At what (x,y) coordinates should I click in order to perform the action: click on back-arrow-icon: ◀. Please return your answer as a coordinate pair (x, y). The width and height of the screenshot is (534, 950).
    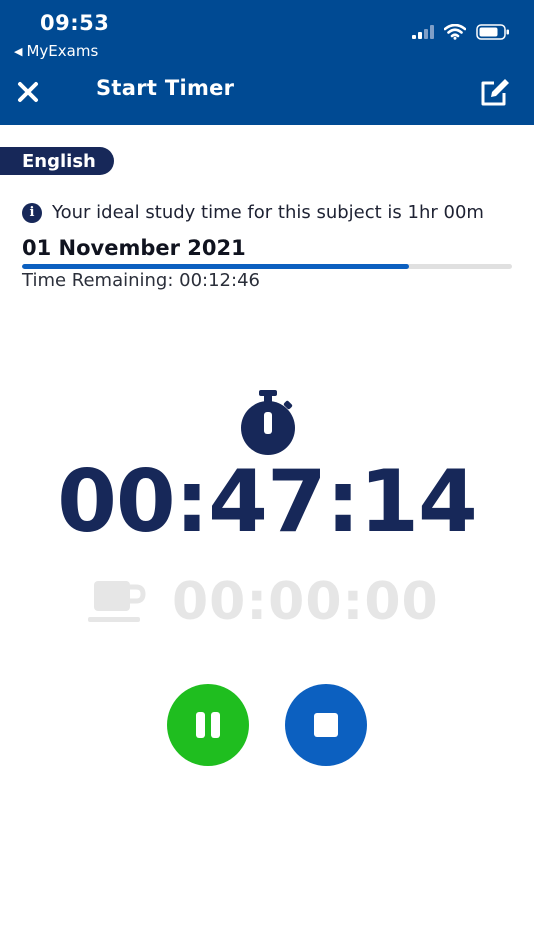
    Looking at the image, I should click on (18, 51).